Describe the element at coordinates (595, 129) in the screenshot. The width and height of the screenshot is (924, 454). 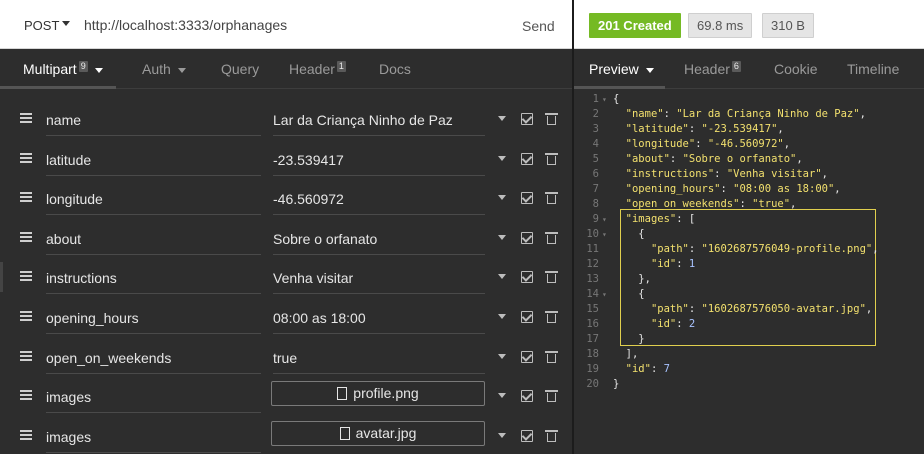
I see `line-number: 3` at that location.